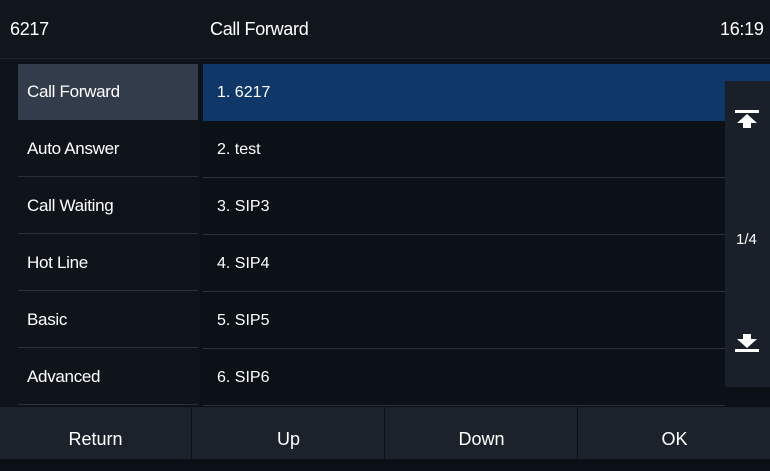 This screenshot has width=770, height=471. I want to click on sidebar-item-call-forward: Call Forward, so click(108, 92).